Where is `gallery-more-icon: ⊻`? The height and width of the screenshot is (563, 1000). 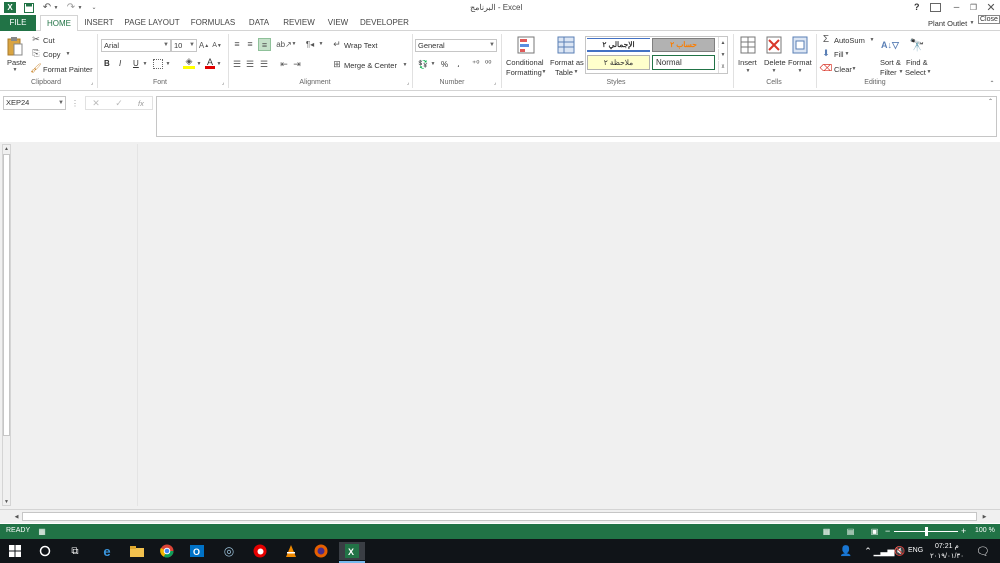
gallery-more-icon: ⊻ is located at coordinates (722, 67).